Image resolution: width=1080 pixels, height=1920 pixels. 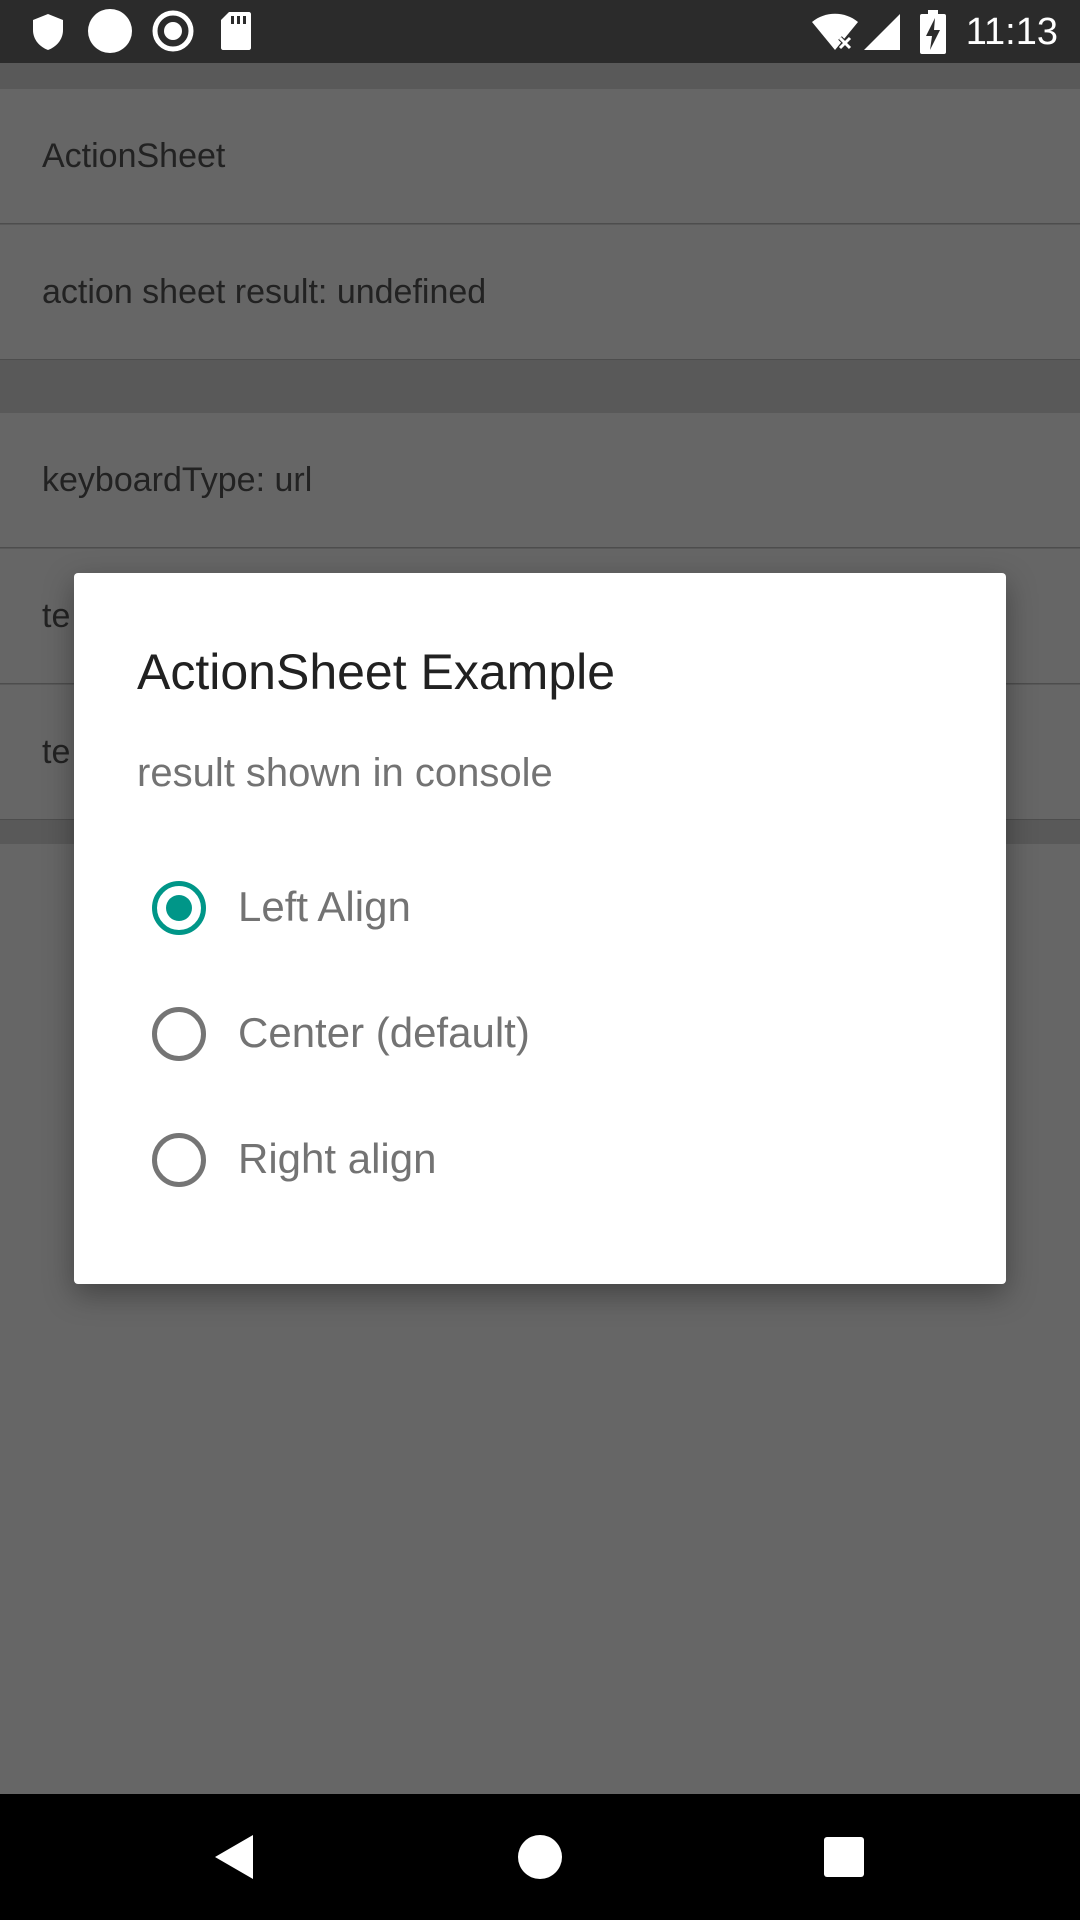 What do you see at coordinates (384, 1032) in the screenshot?
I see `option-label: Center (default)` at bounding box center [384, 1032].